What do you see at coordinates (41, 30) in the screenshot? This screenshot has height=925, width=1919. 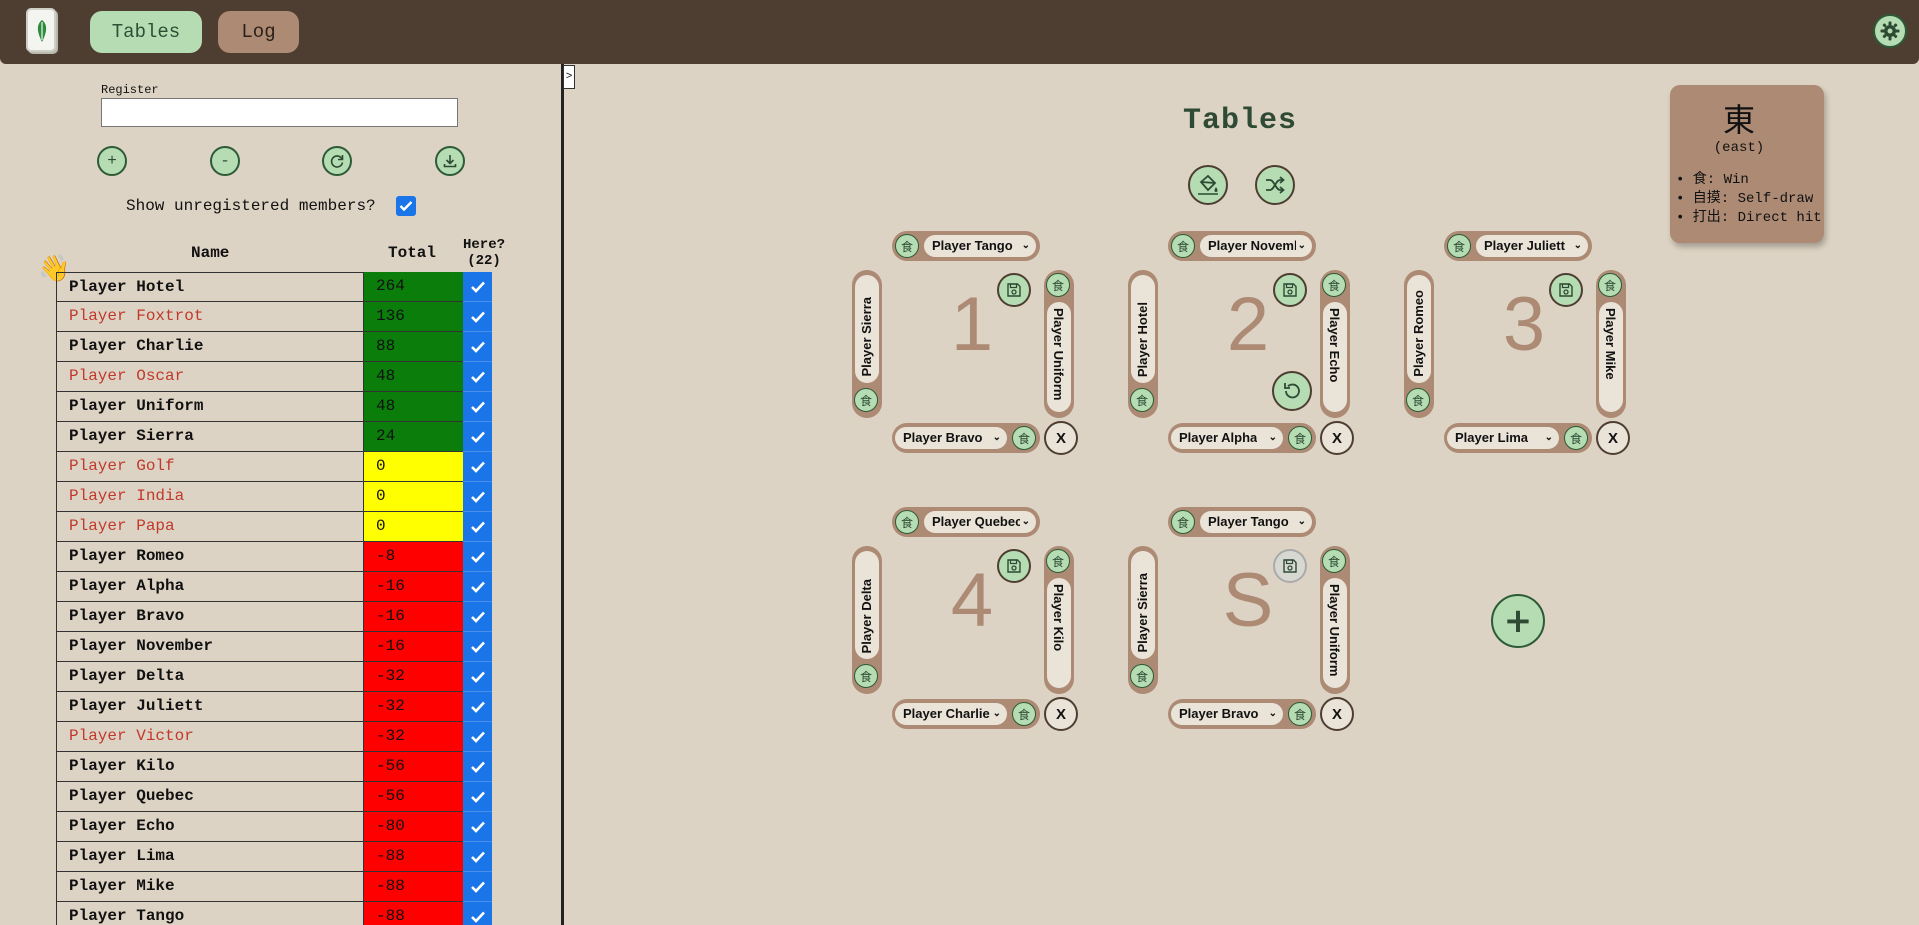 I see `mahjong-tile-icon` at bounding box center [41, 30].